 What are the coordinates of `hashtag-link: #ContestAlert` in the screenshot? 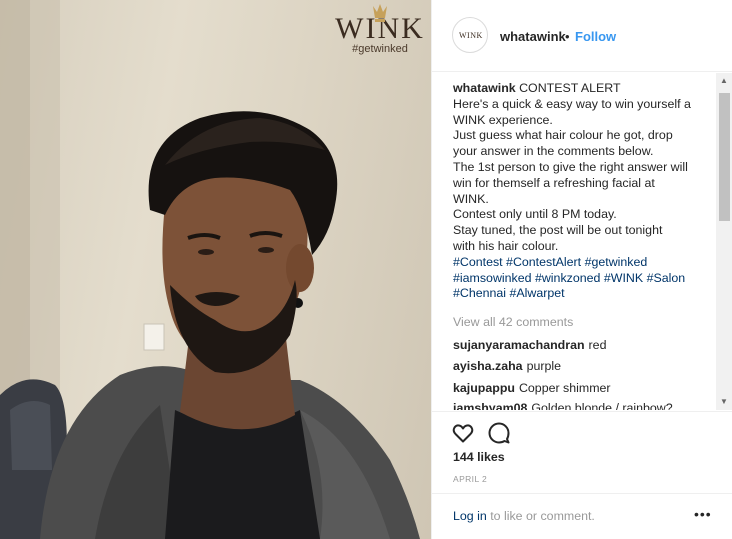 It's located at (543, 262).